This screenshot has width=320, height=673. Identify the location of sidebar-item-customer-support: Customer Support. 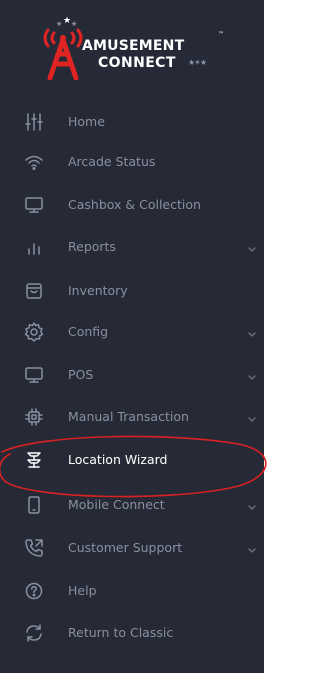
(132, 548).